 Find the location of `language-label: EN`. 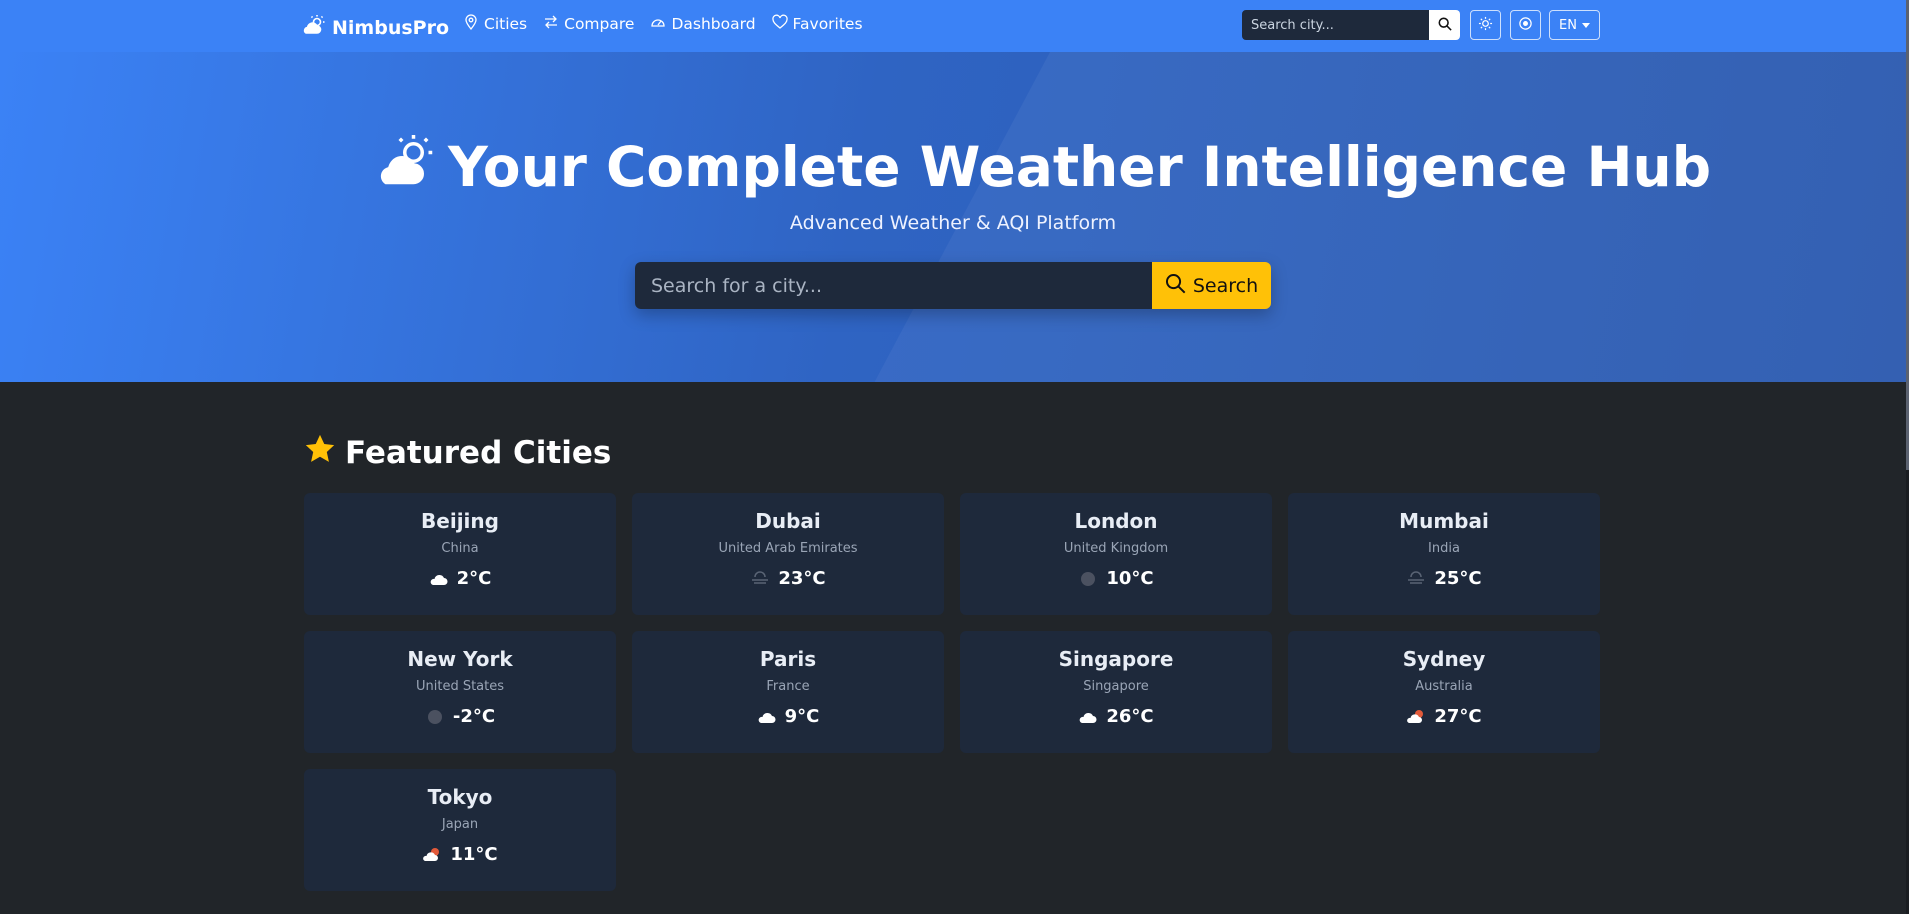

language-label: EN is located at coordinates (1568, 25).